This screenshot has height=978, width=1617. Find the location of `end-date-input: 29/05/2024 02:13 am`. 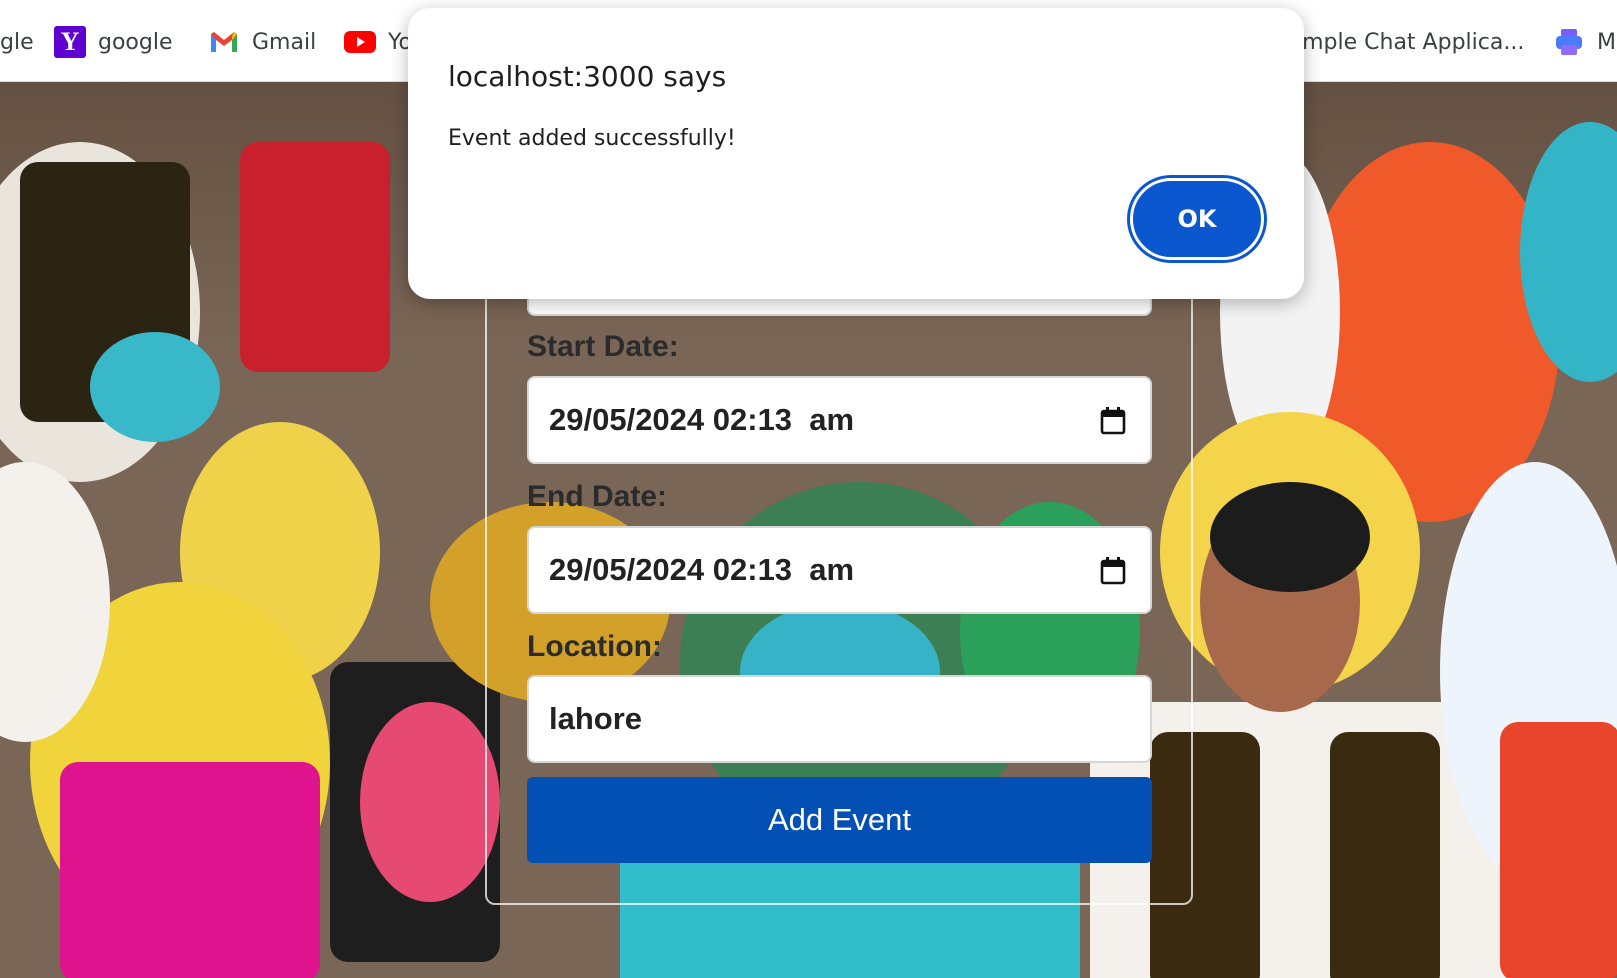

end-date-input: 29/05/2024 02:13 am is located at coordinates (839, 570).